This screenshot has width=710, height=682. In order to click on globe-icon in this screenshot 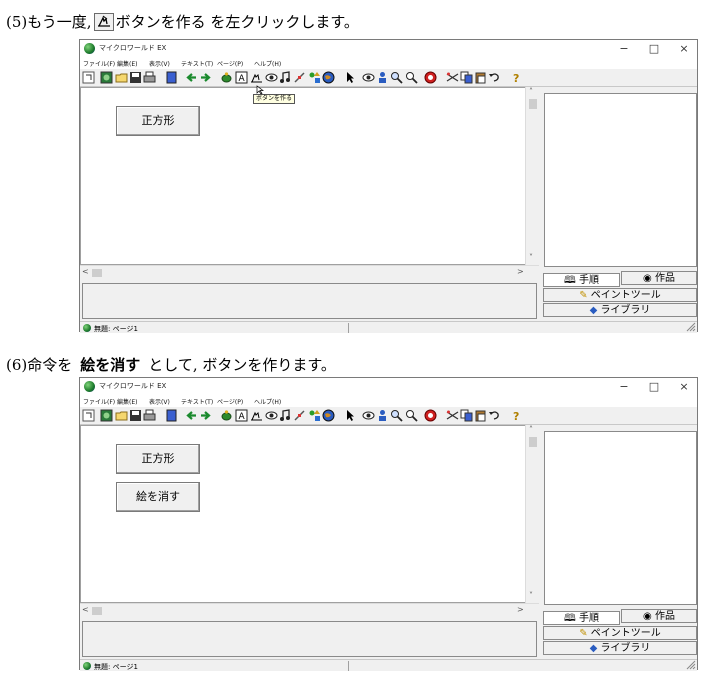, I will do `click(328, 415)`.